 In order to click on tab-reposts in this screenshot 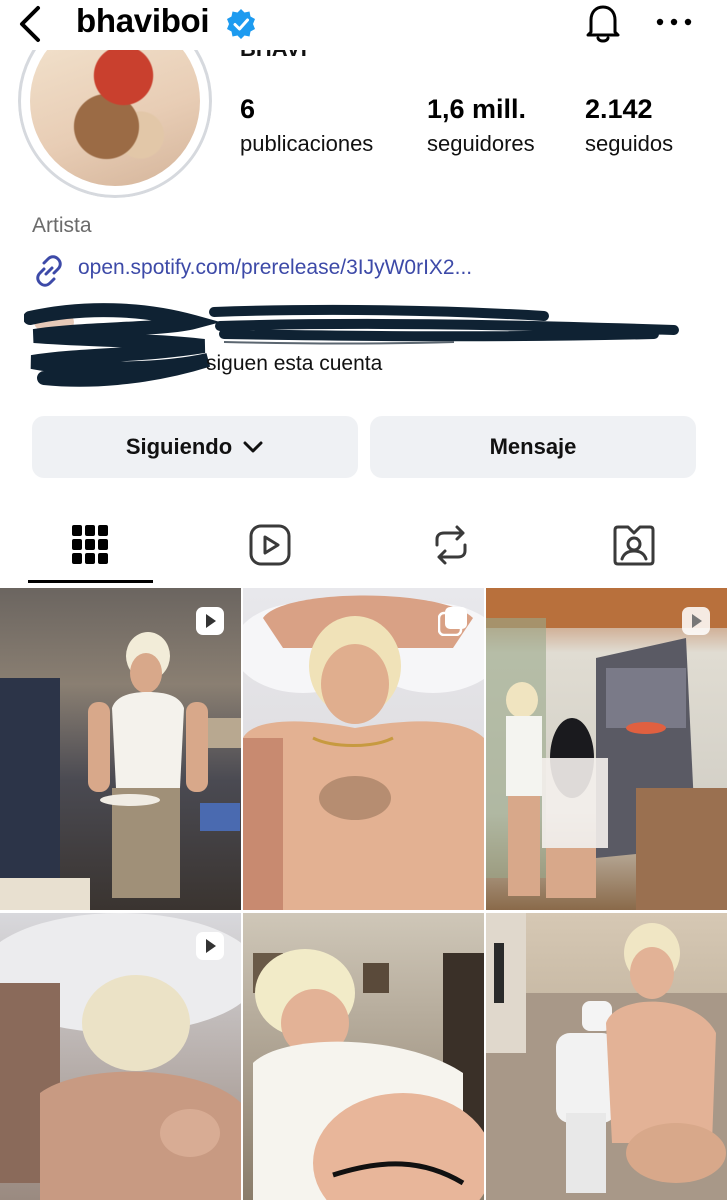, I will do `click(451, 545)`.